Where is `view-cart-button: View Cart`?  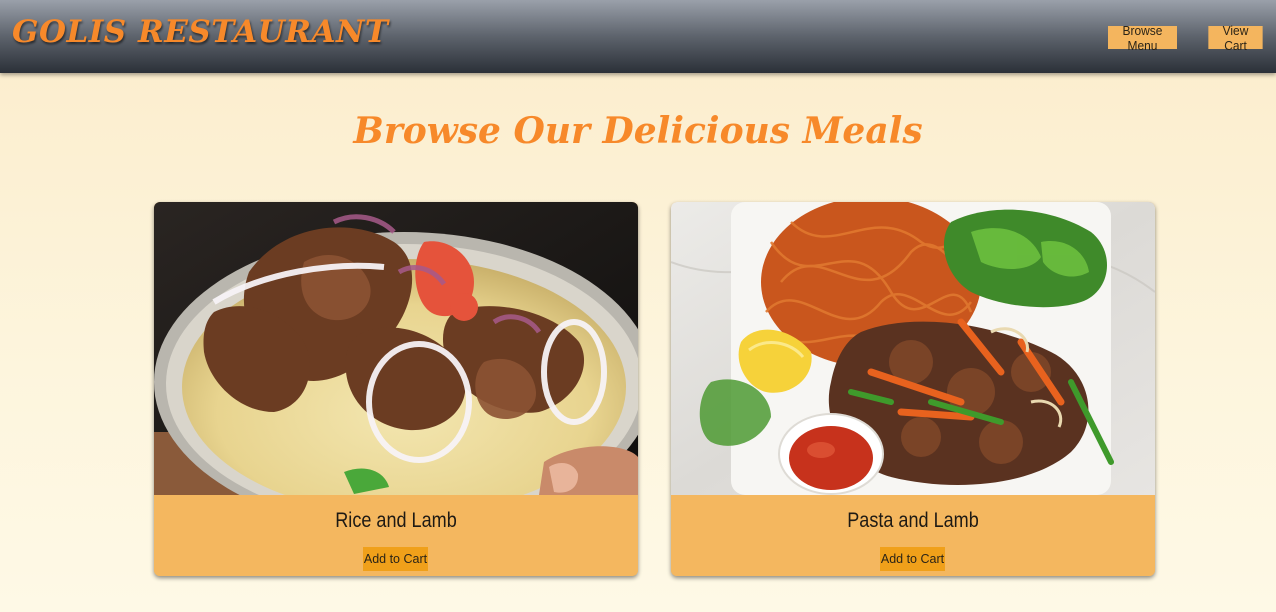 view-cart-button: View Cart is located at coordinates (1235, 38).